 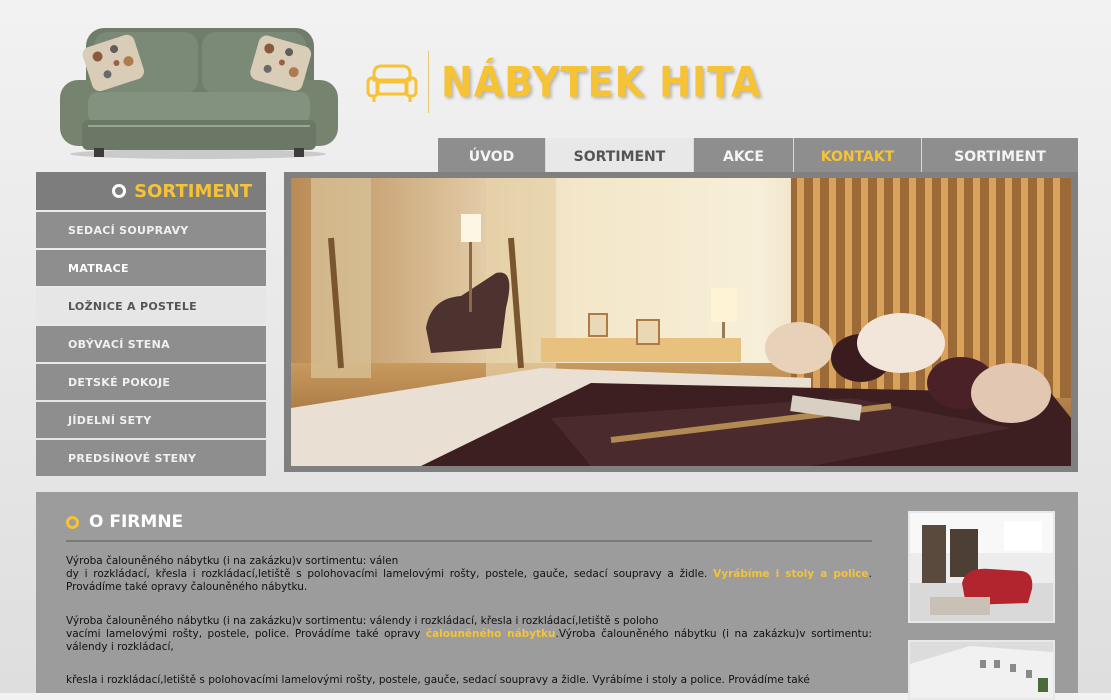 I want to click on sidebar-item-sedaci-soupravy: SEDACÍ SOUPRAVY, so click(x=151, y=230).